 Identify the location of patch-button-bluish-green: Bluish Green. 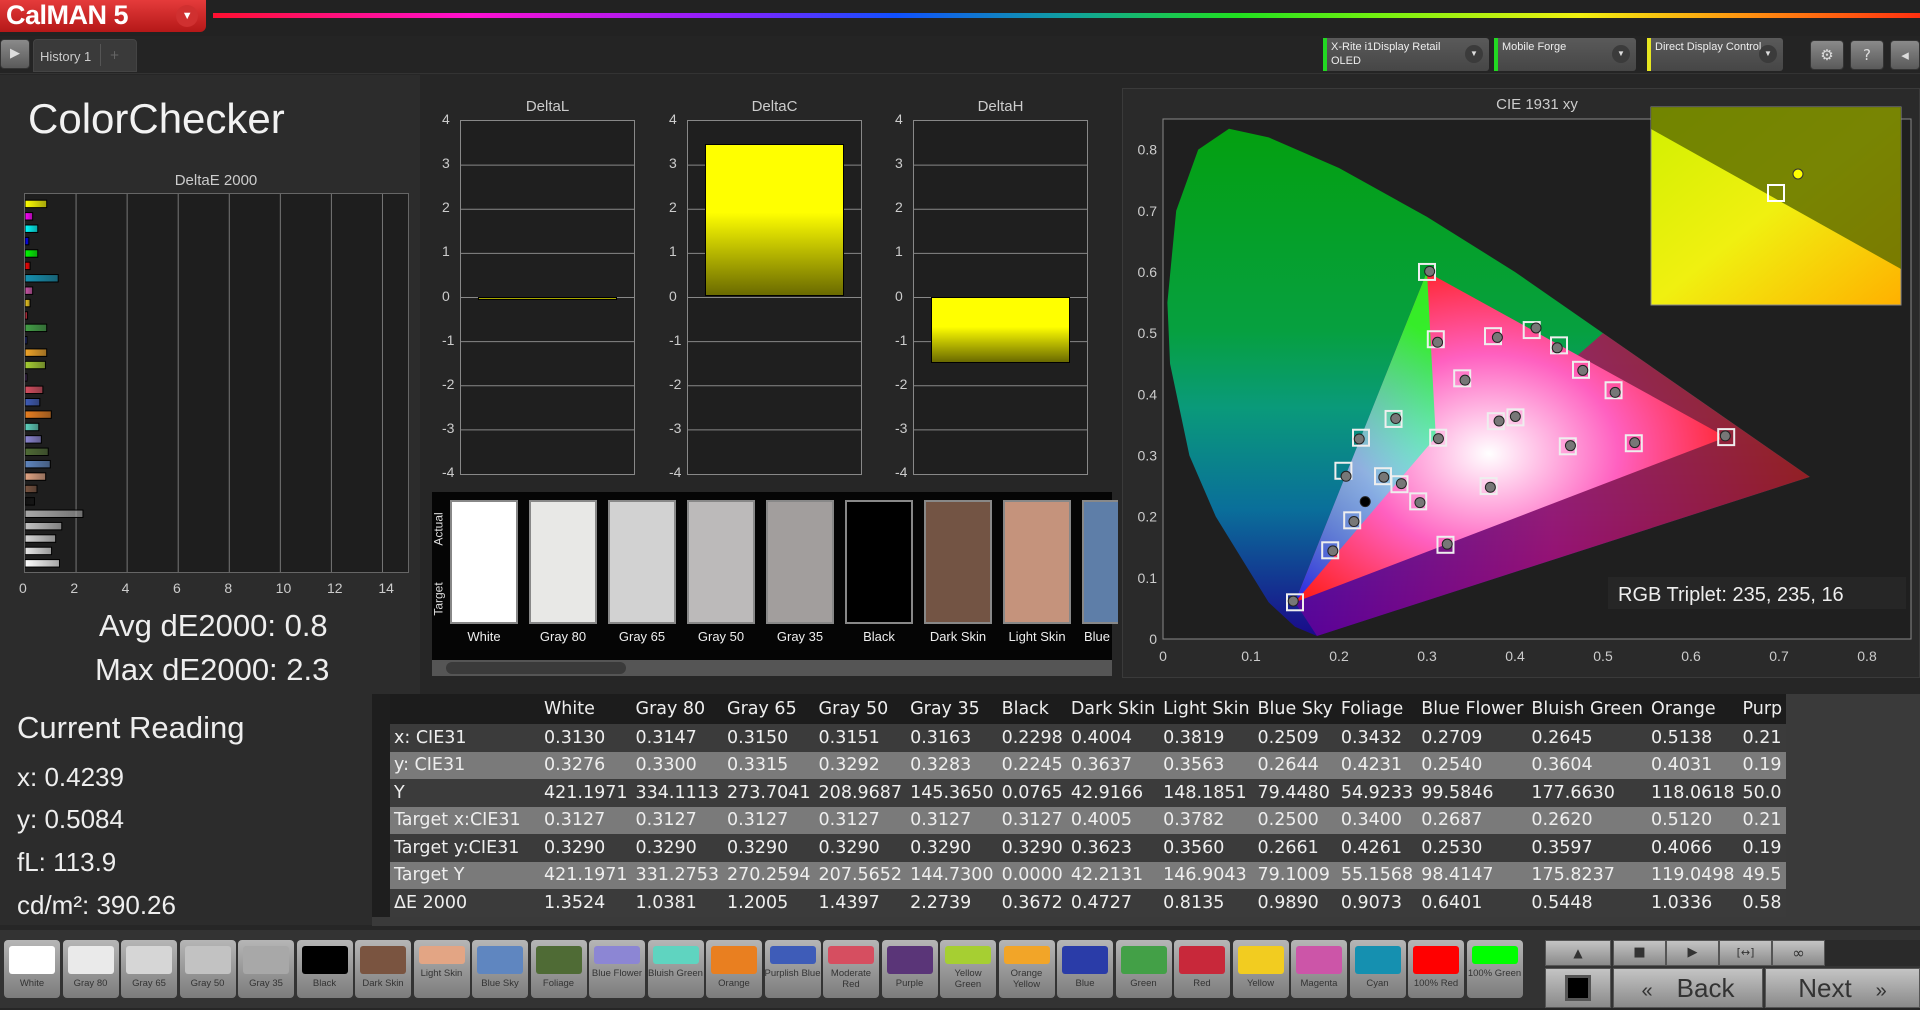
(675, 969).